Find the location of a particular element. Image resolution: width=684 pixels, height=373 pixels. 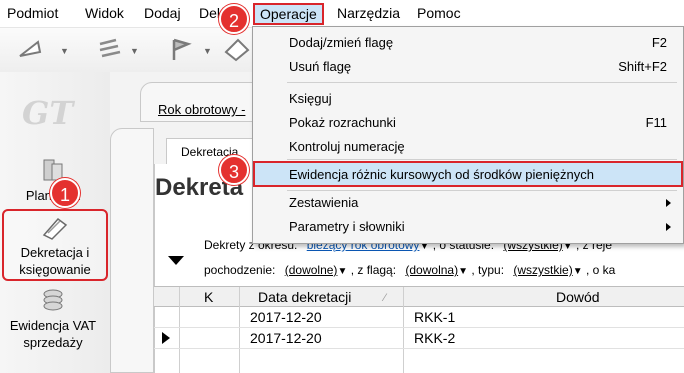

menu-item-shortcut: F11 is located at coordinates (656, 122).